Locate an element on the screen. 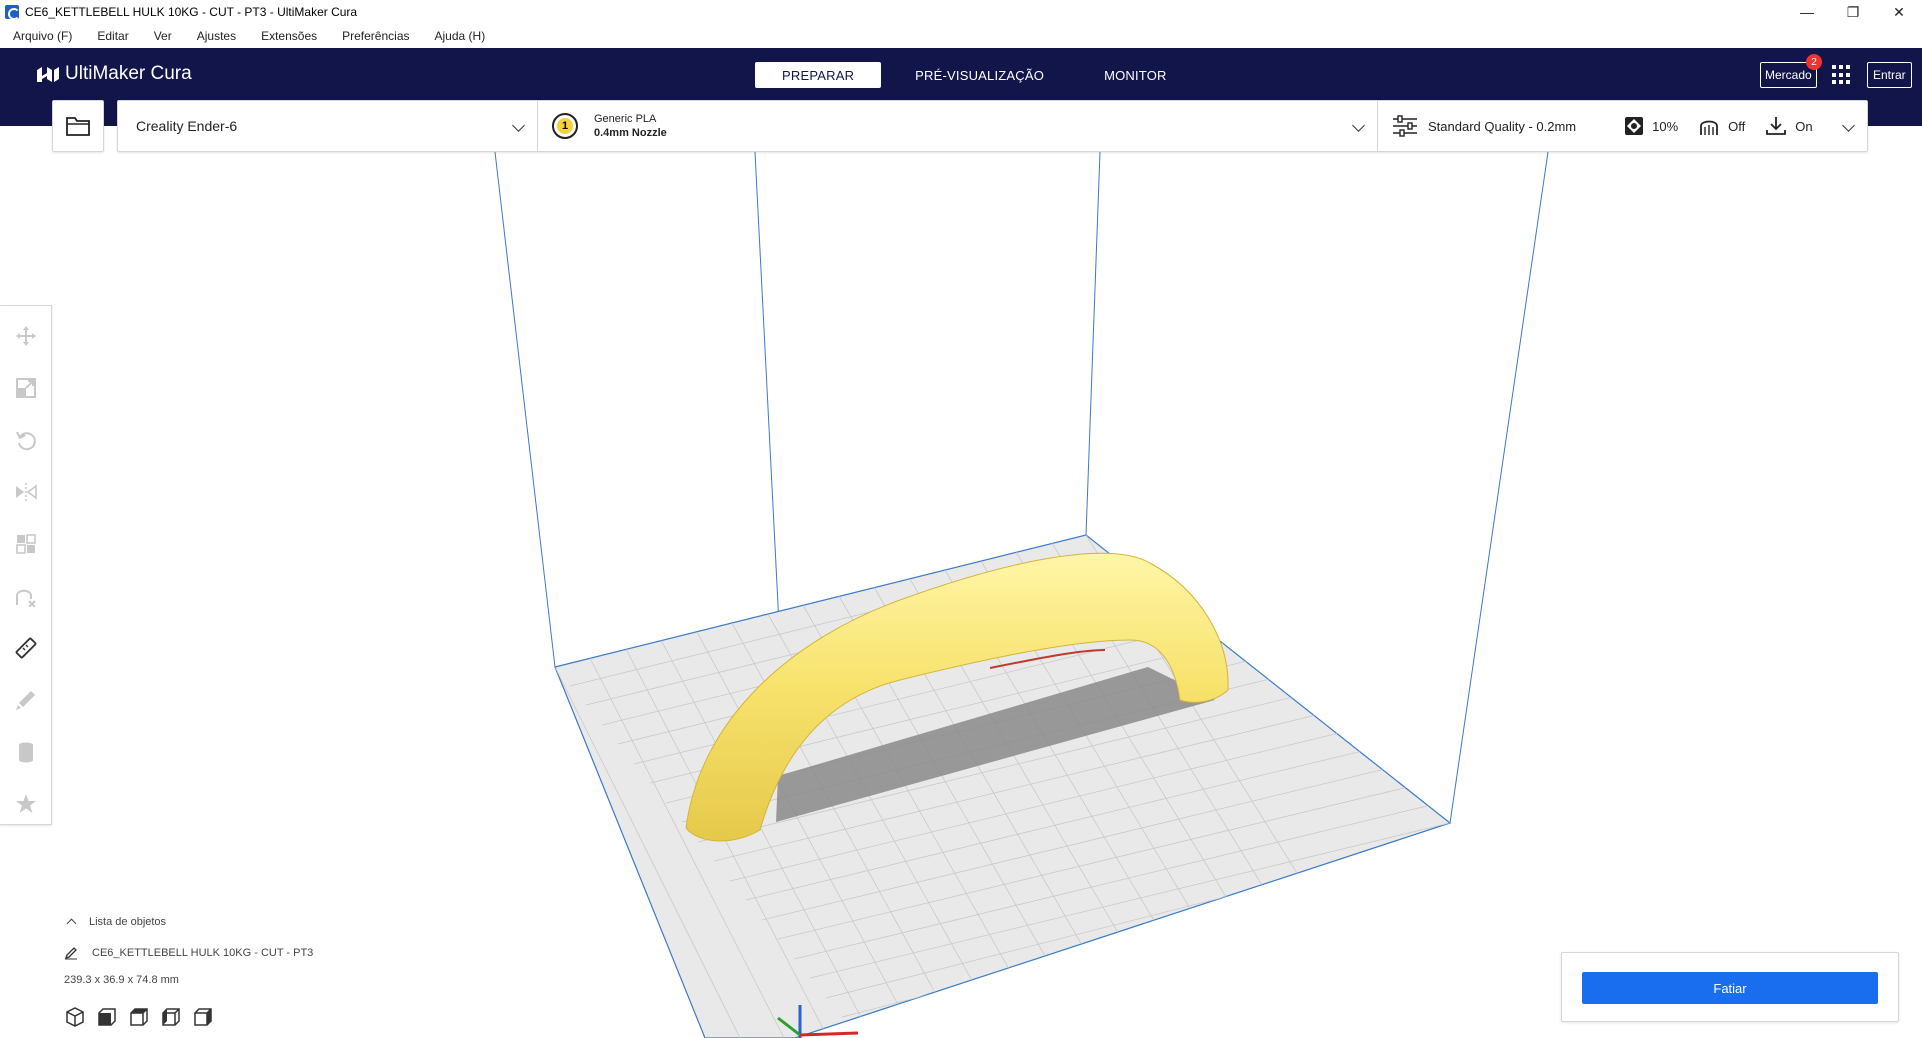 Image resolution: width=1922 pixels, height=1038 pixels. cura-app-icon is located at coordinates (12, 12).